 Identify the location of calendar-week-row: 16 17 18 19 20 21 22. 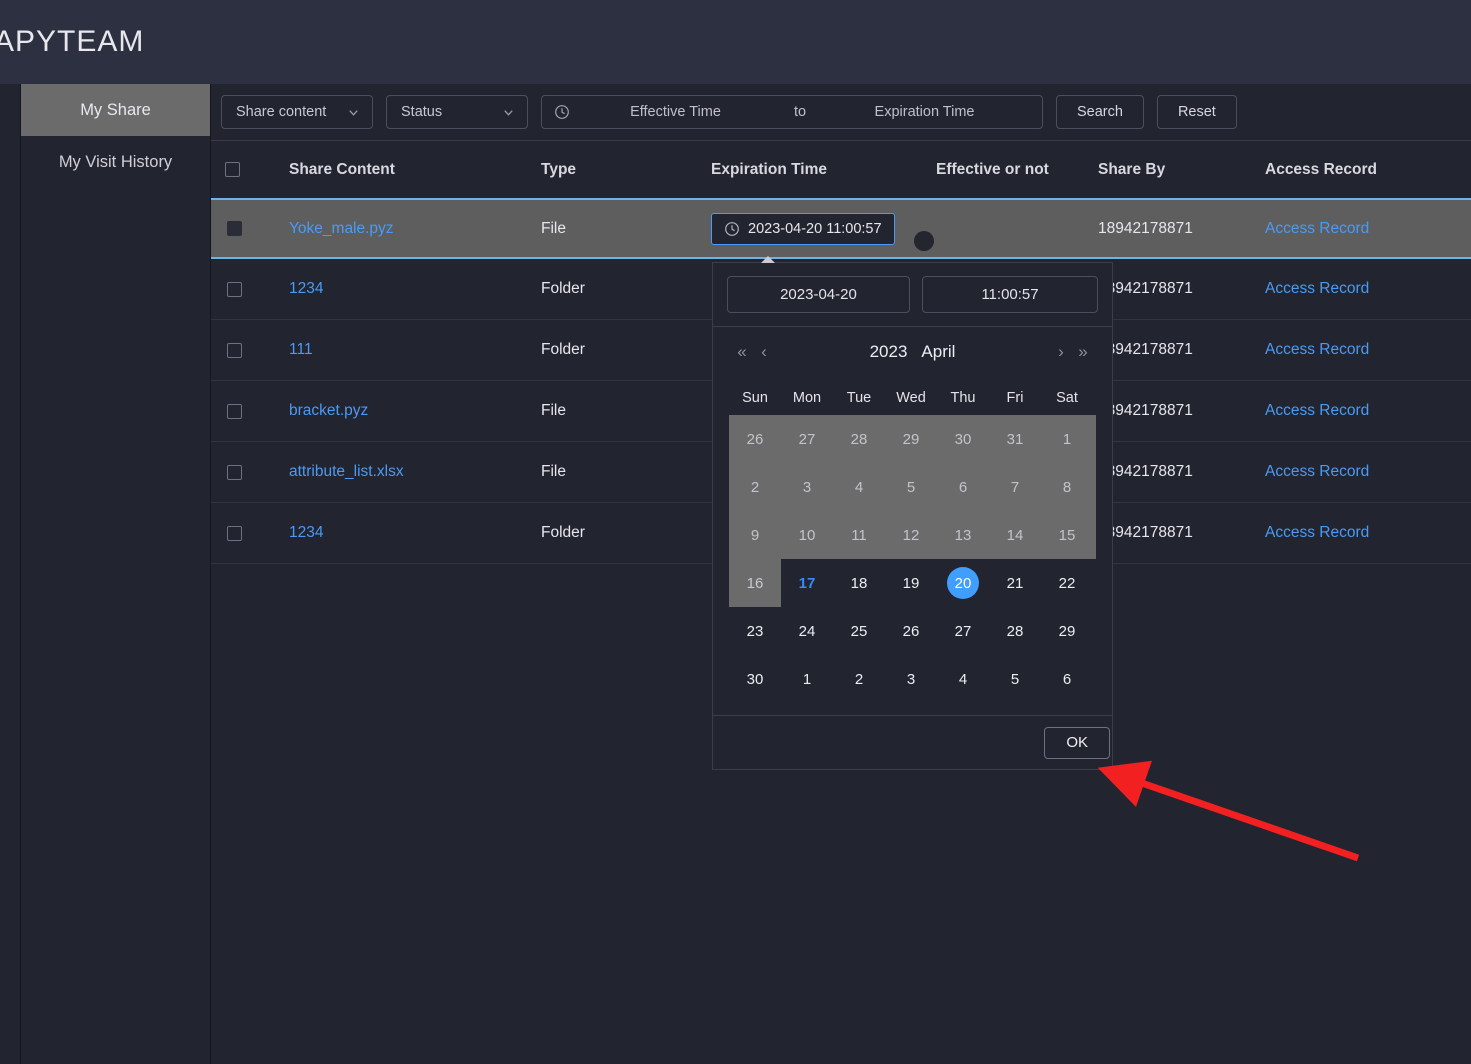
(912, 583).